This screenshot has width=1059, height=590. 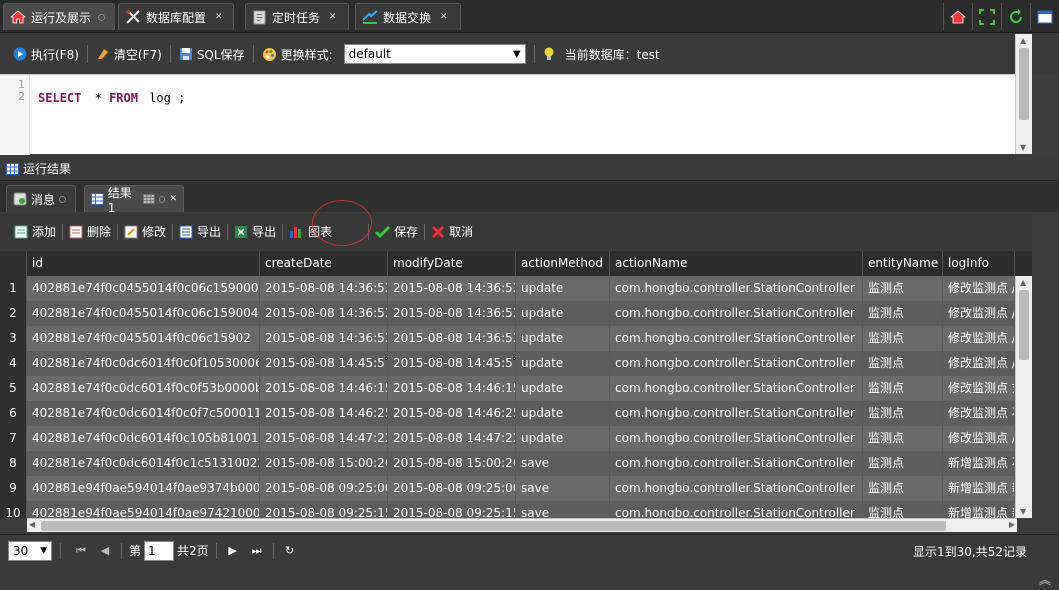 What do you see at coordinates (979, 509) in the screenshot?
I see `table-cell: 新增监测点 新` at bounding box center [979, 509].